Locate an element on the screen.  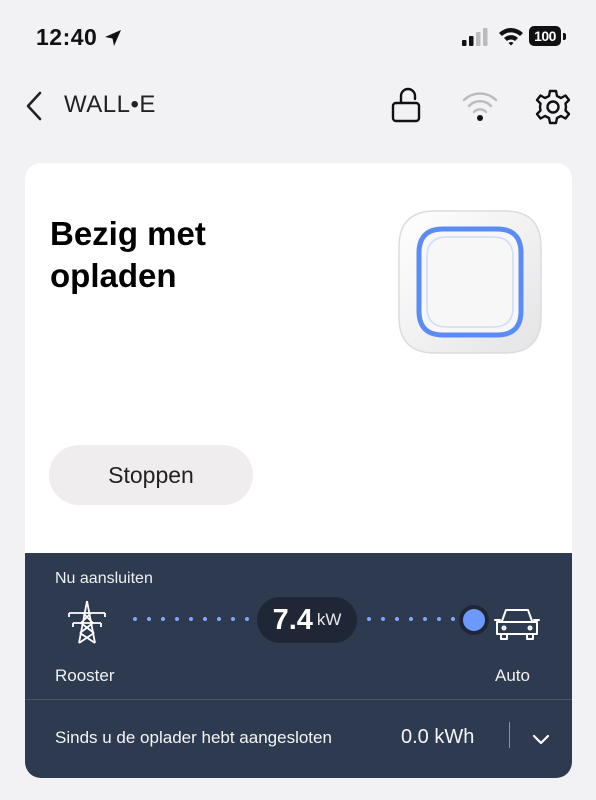
battery-level: 100 is located at coordinates (545, 36).